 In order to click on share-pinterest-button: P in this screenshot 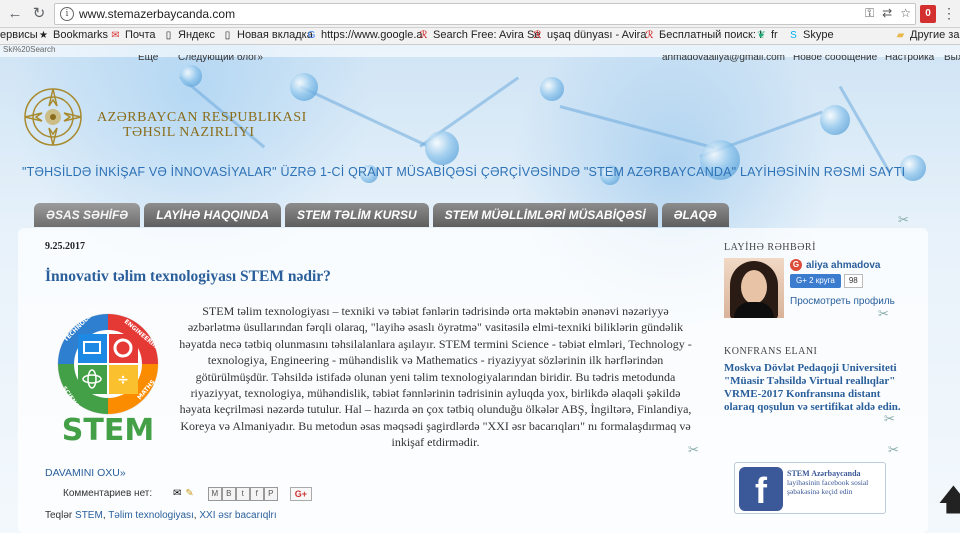, I will do `click(270, 494)`.